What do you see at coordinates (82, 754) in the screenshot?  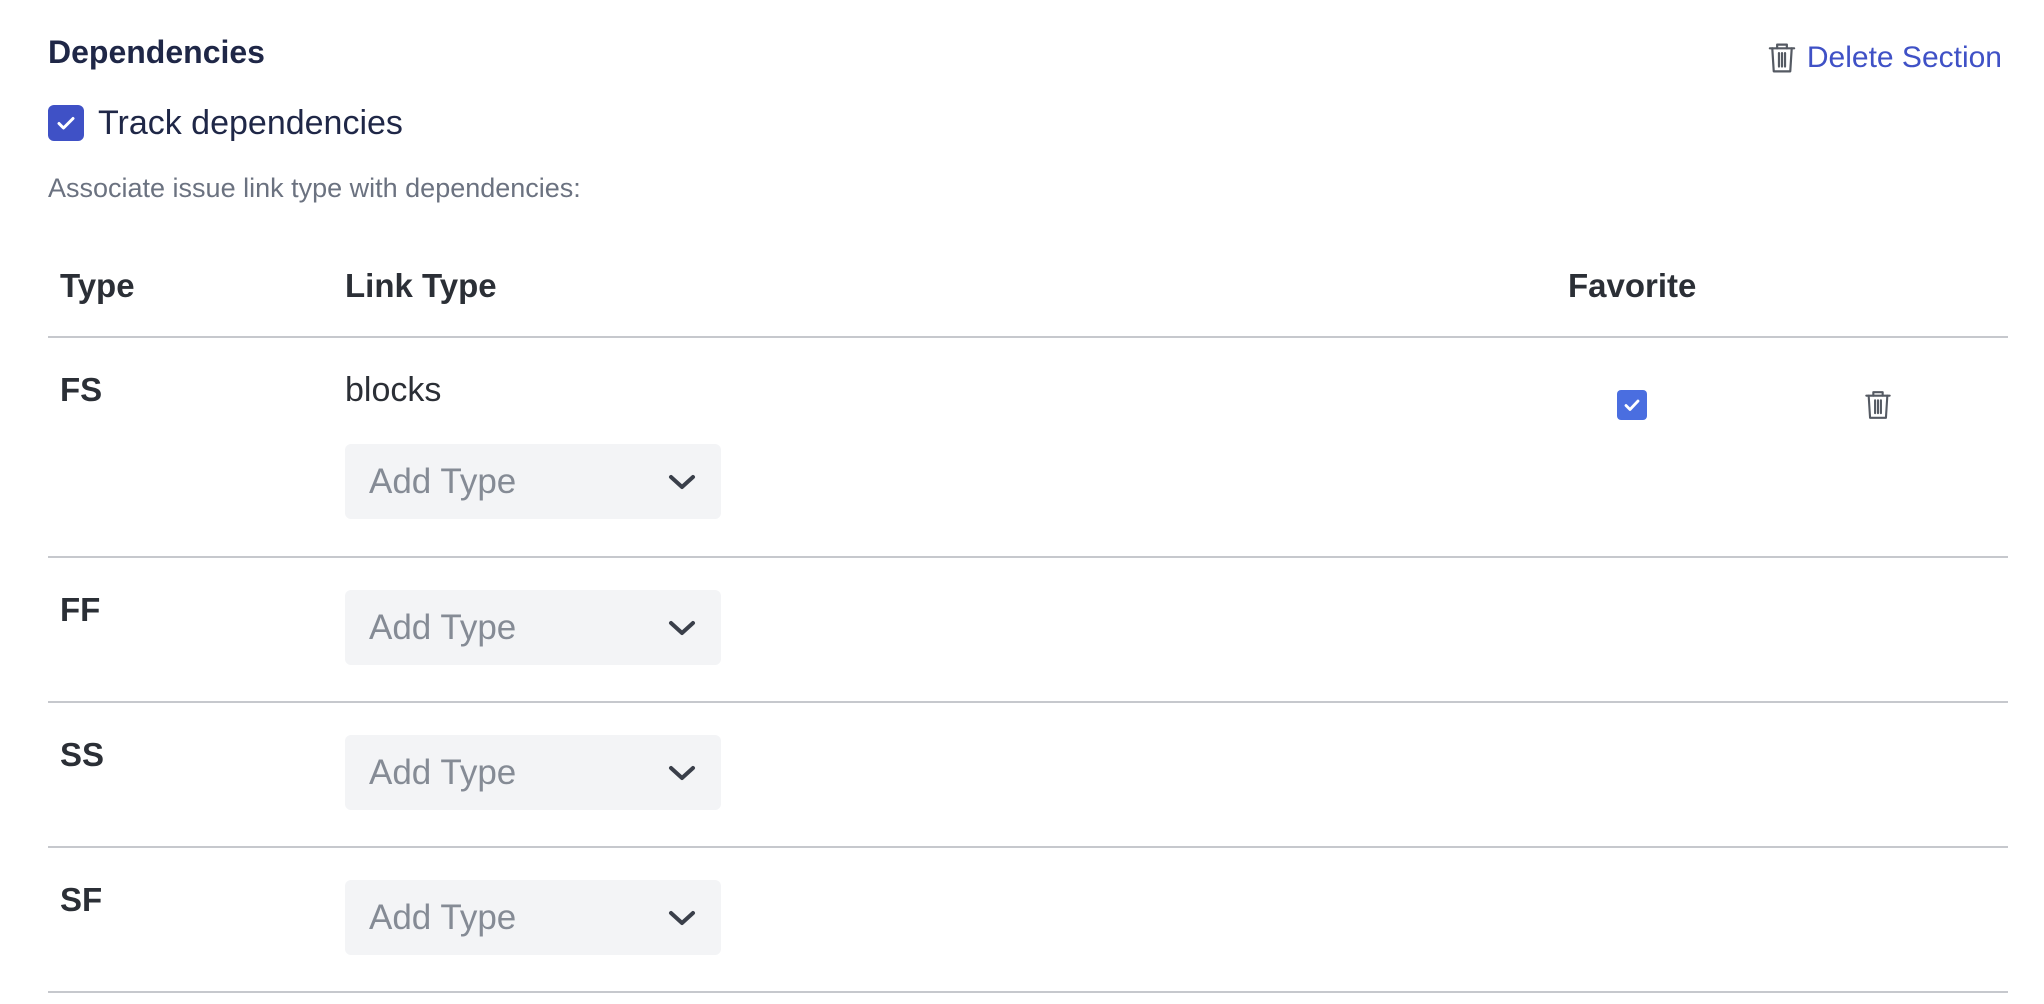 I see `row-type-label: SS` at bounding box center [82, 754].